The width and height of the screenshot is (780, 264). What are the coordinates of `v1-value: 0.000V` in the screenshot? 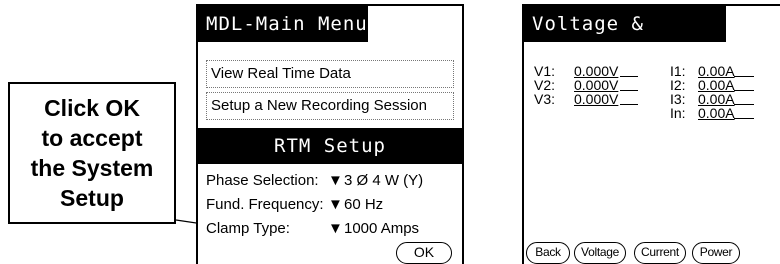 It's located at (596, 71).